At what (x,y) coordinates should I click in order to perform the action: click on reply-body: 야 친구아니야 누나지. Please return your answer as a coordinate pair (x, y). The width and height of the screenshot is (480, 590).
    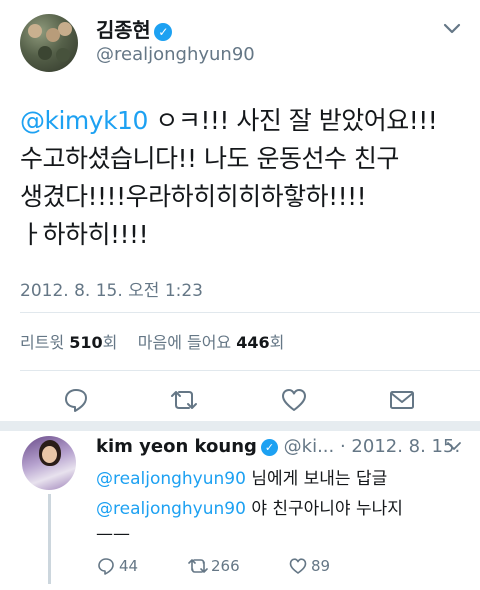
    Looking at the image, I should click on (324, 509).